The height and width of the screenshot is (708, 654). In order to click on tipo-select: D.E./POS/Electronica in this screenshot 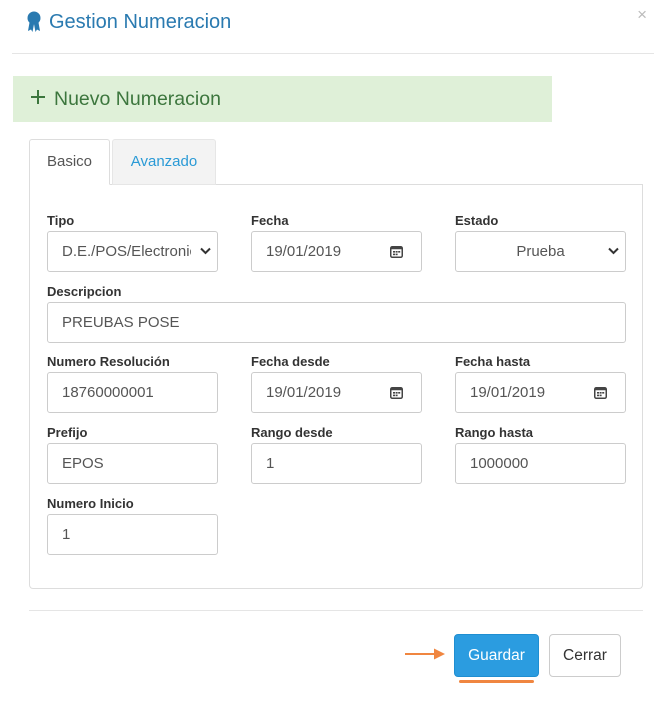, I will do `click(132, 251)`.